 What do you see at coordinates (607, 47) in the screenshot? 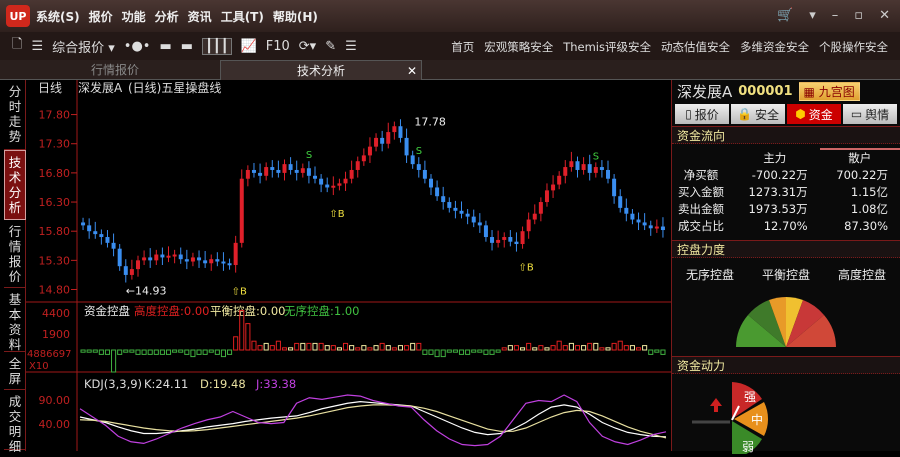
I see `link-themis: Themis评级安全` at bounding box center [607, 47].